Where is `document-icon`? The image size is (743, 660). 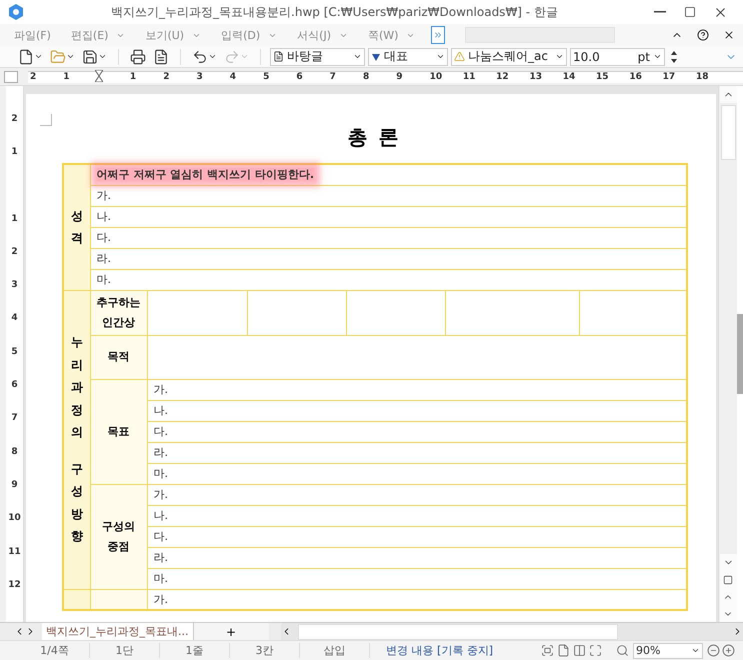
document-icon is located at coordinates (26, 56).